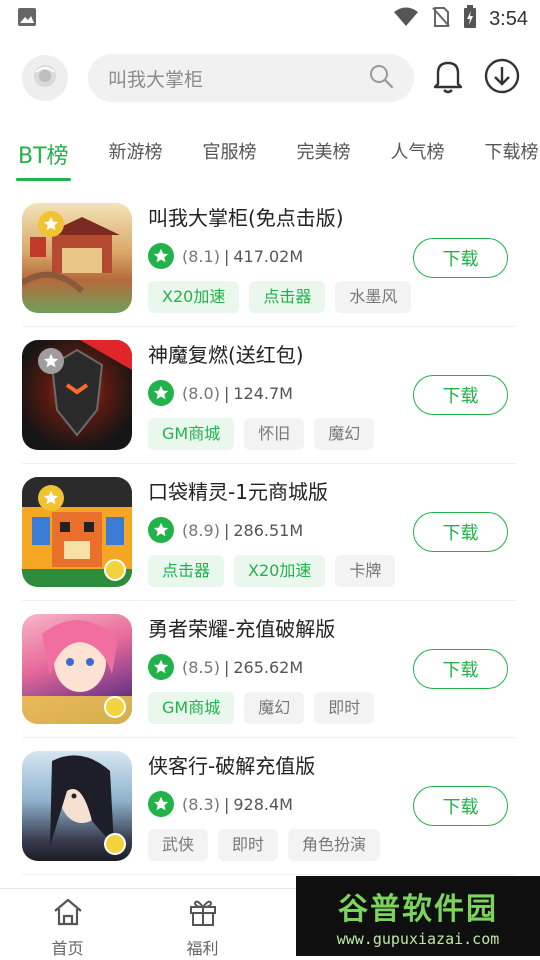 This screenshot has height=960, width=540. Describe the element at coordinates (406, 19) in the screenshot. I see `wifi-icon` at that location.